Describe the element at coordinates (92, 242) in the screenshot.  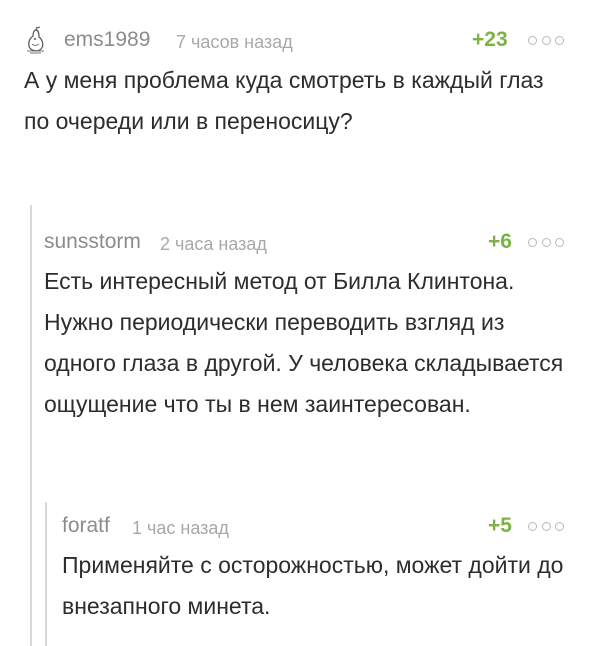
I see `comment-author: sunsstorm` at that location.